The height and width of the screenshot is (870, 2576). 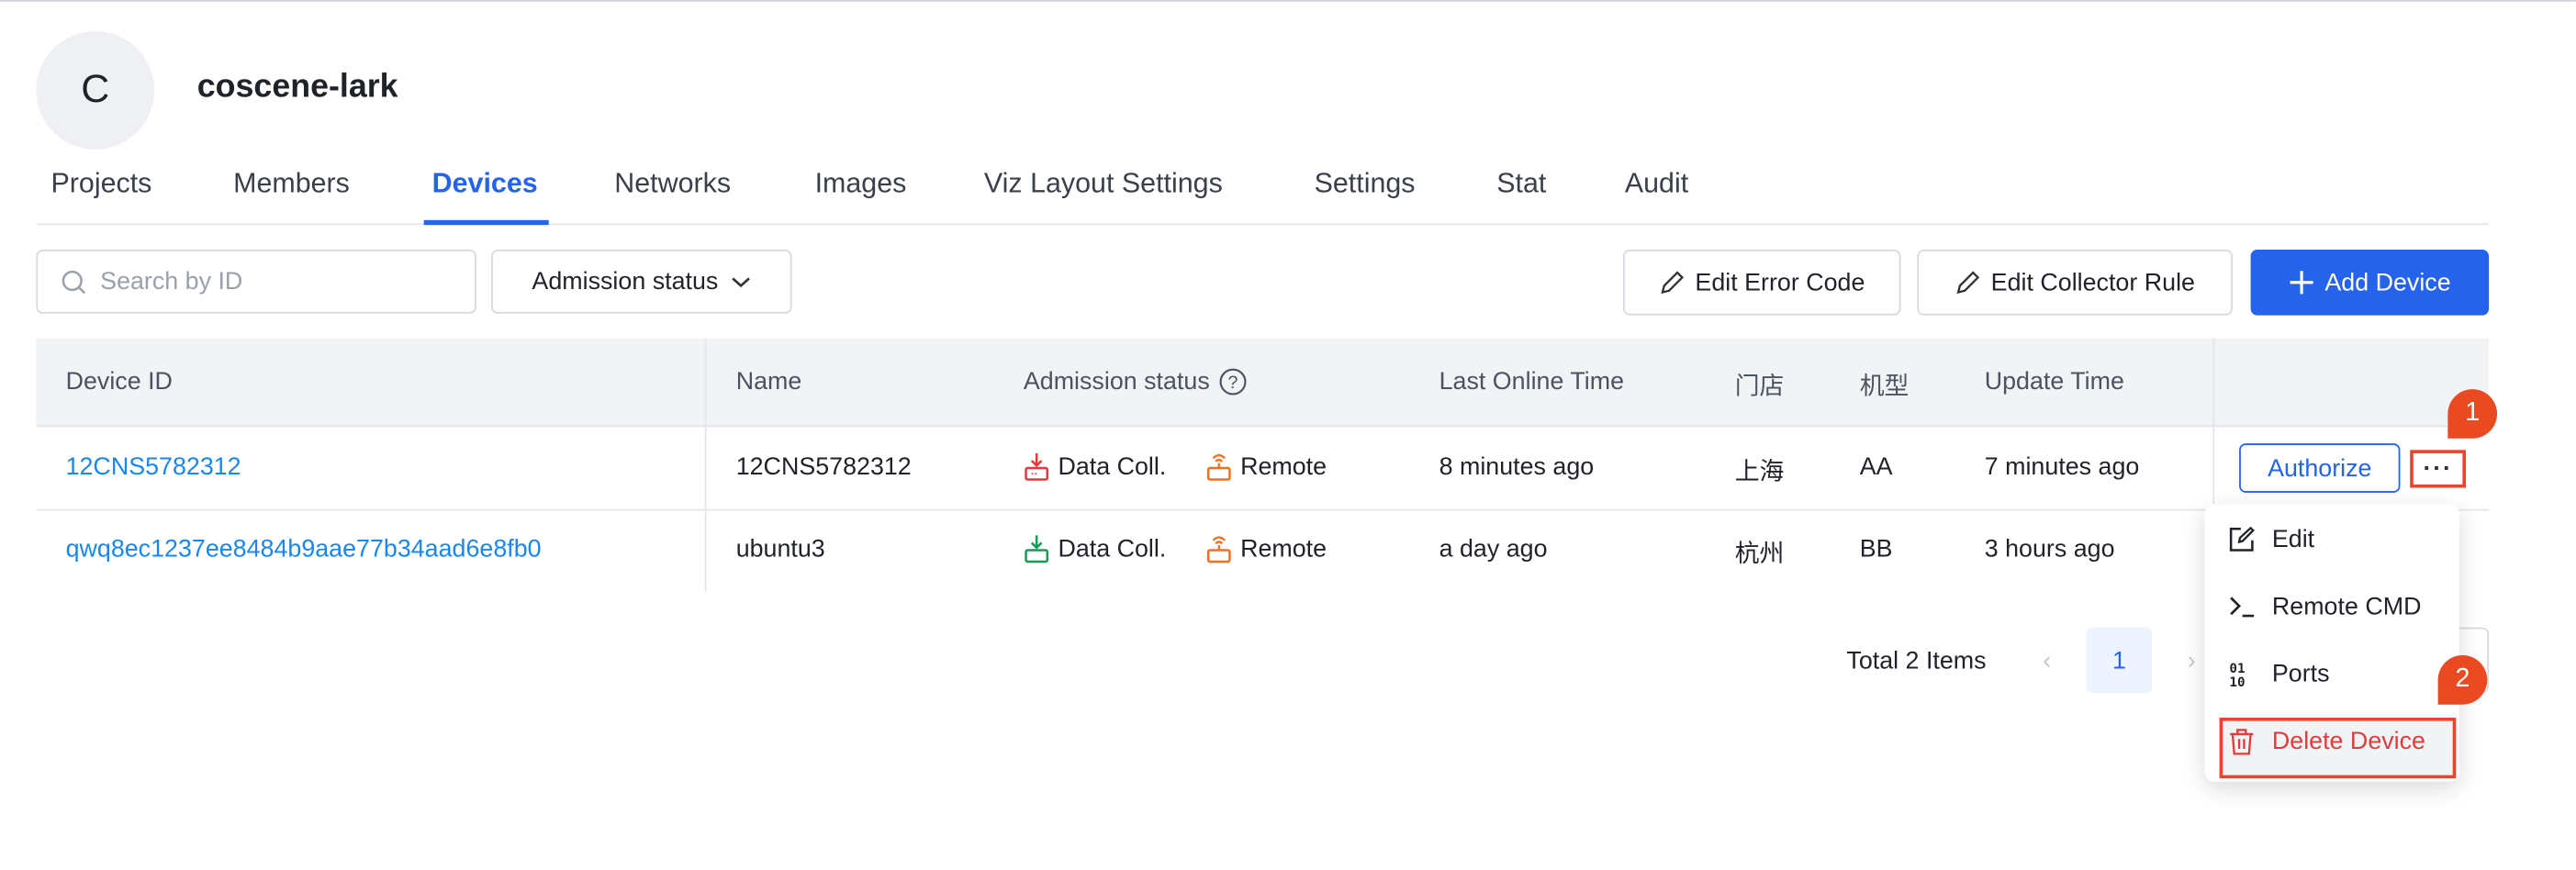 I want to click on edit-collector-rule-label: Edit Collector Rule, so click(x=2092, y=282).